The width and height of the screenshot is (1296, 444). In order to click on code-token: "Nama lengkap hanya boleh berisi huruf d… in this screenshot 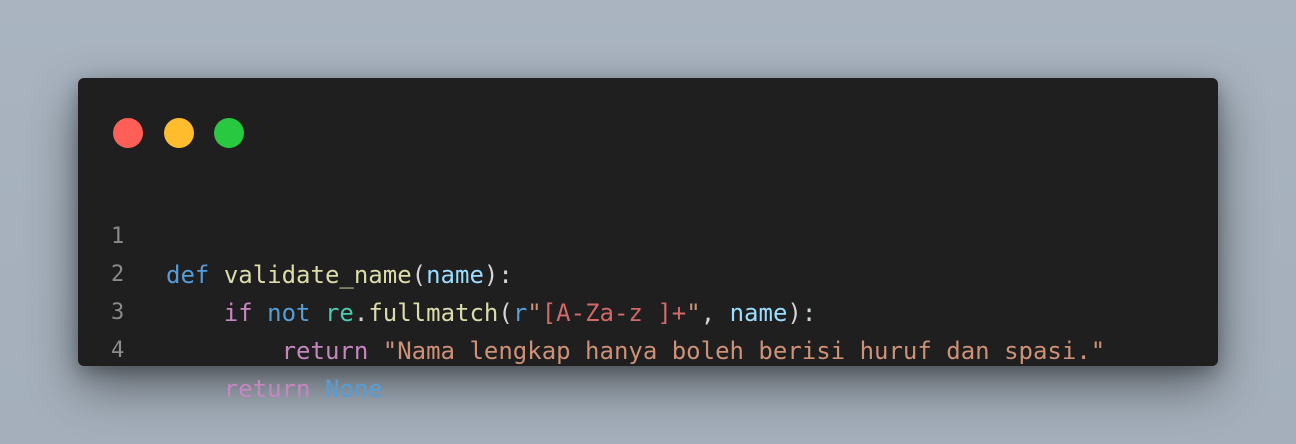, I will do `click(744, 351)`.